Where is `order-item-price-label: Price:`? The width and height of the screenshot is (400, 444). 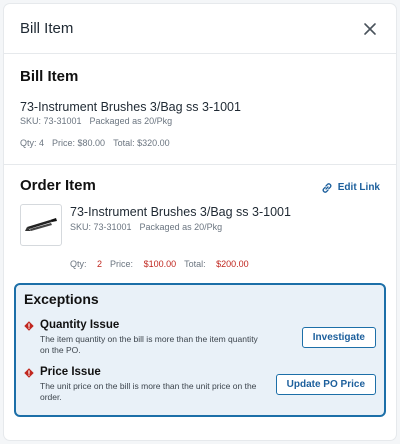 order-item-price-label: Price: is located at coordinates (122, 264).